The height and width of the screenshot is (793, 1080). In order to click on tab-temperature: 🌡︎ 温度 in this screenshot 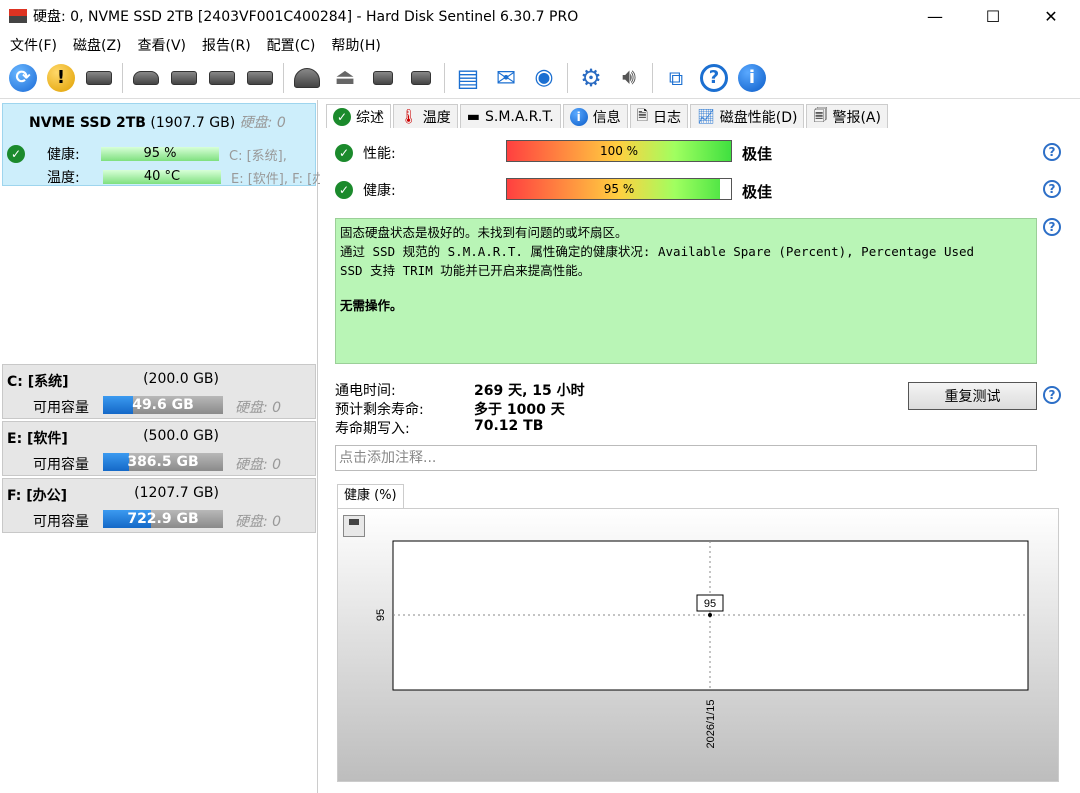, I will do `click(425, 116)`.